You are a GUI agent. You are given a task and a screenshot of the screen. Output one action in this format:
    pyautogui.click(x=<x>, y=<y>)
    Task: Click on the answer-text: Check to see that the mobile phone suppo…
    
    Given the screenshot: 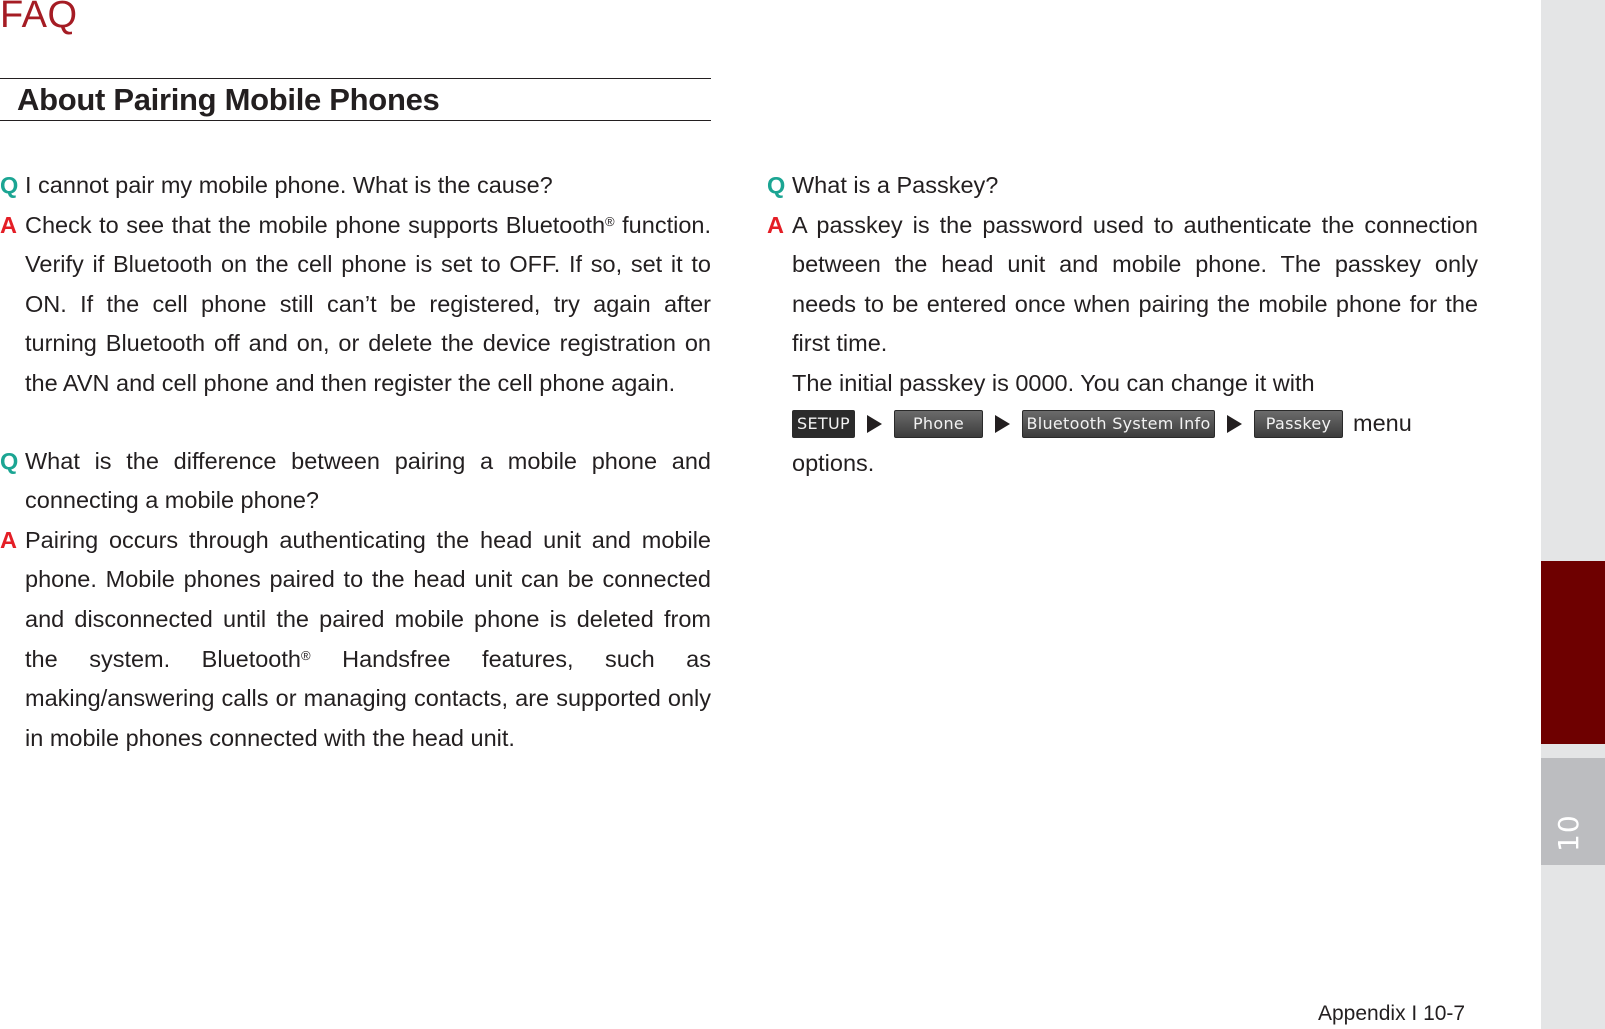 What is the action you would take?
    pyautogui.click(x=315, y=224)
    